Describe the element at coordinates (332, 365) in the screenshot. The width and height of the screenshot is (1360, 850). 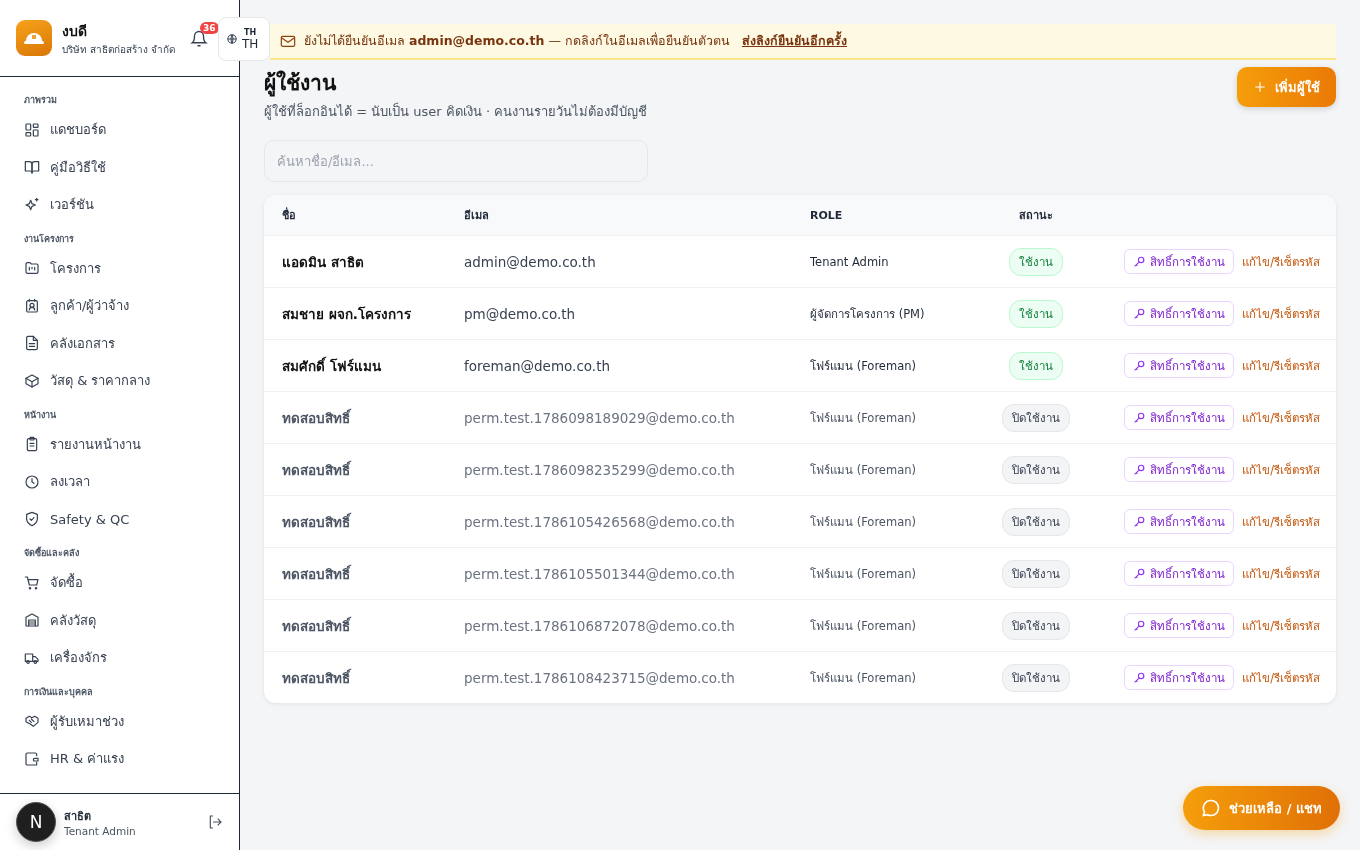
I see `table-cell-text: สมศักดิ์ โฟร์แมน` at that location.